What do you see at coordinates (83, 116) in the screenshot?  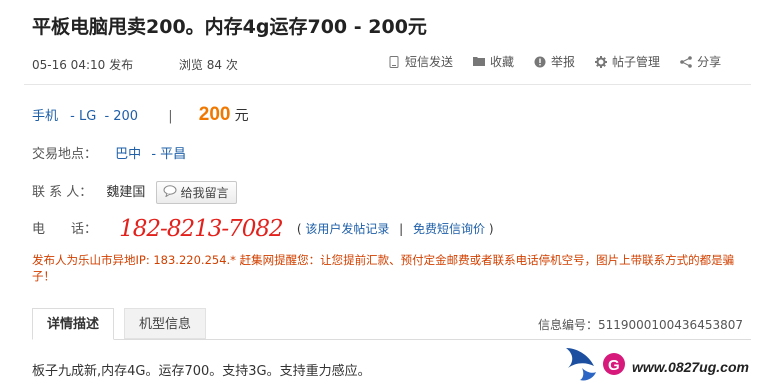 I see `category-lg-link: - LG` at bounding box center [83, 116].